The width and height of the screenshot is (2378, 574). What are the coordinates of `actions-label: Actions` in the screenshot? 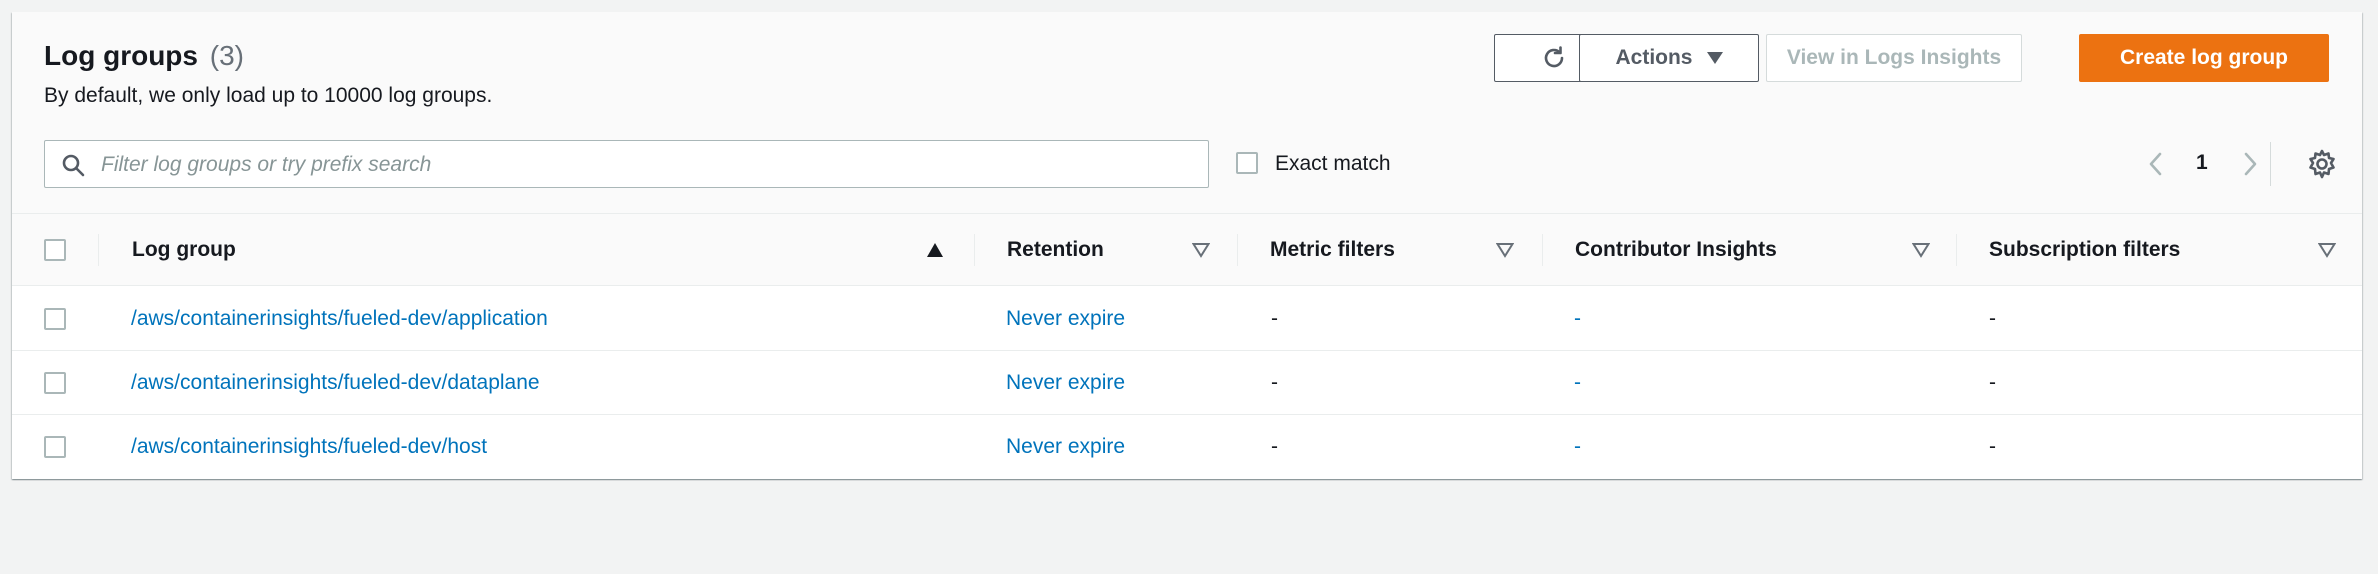 It's located at (1654, 57).